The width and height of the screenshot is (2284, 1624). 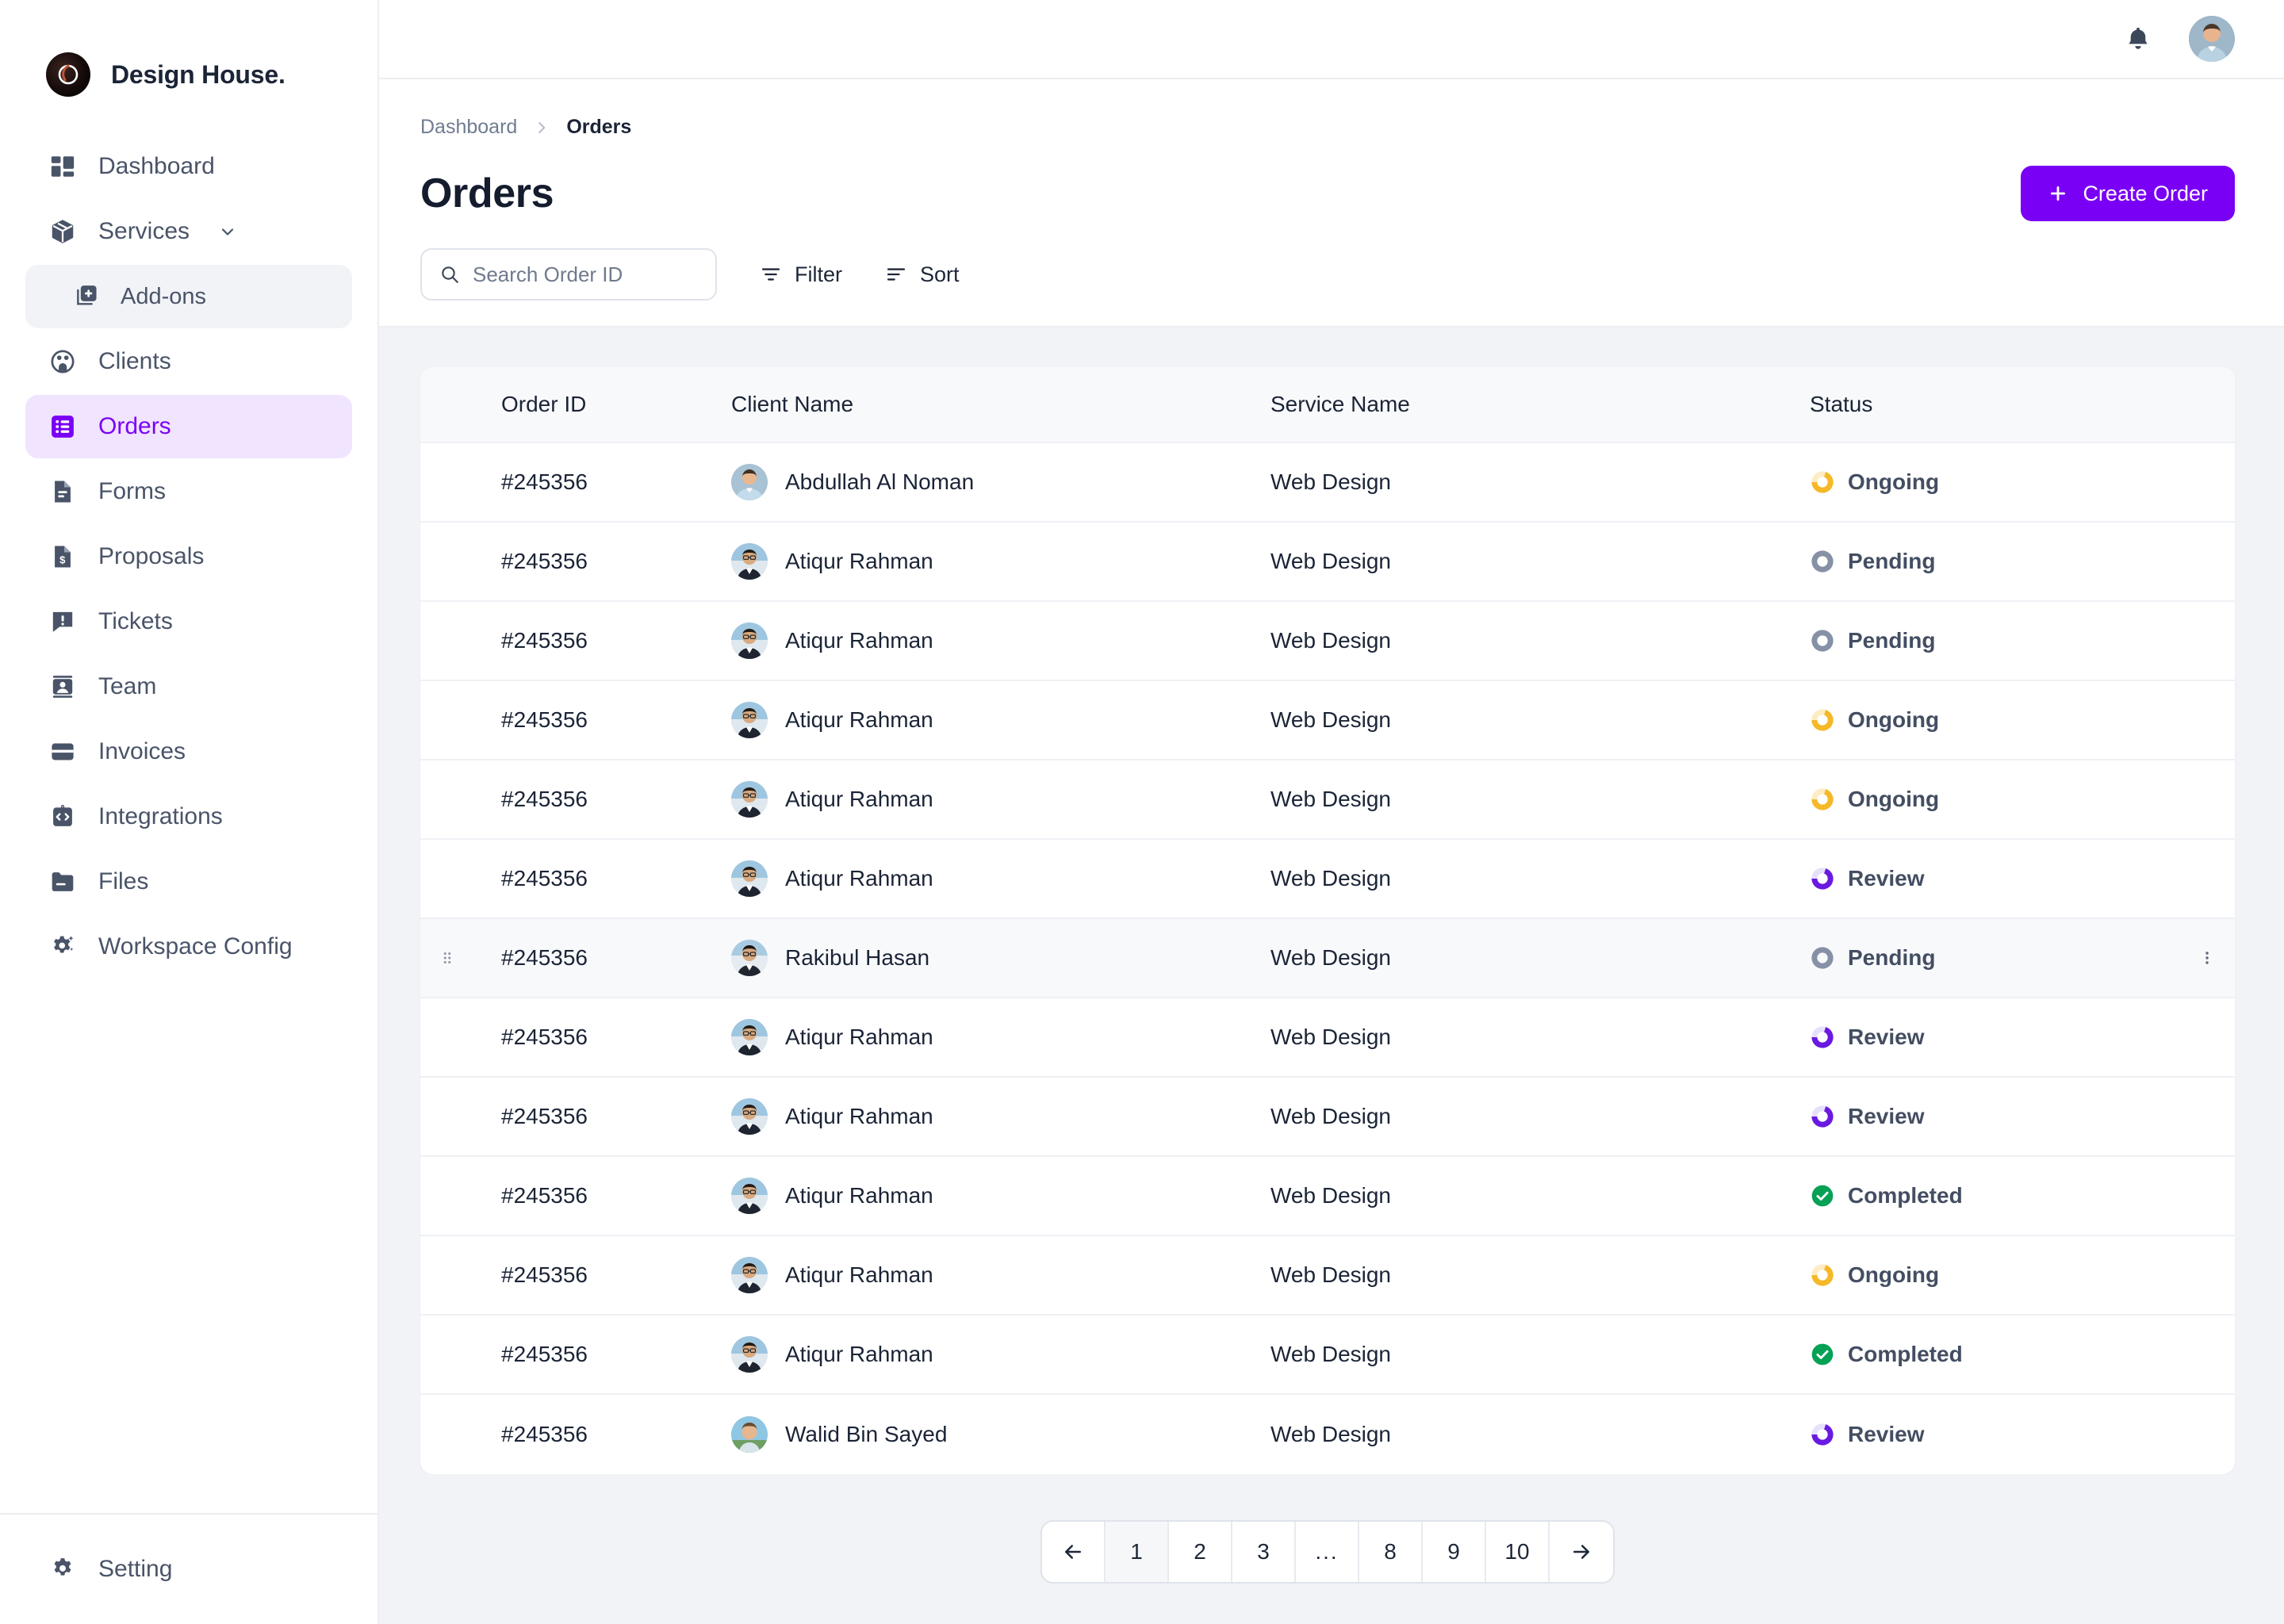 What do you see at coordinates (922, 274) in the screenshot?
I see `sort-button: Sort` at bounding box center [922, 274].